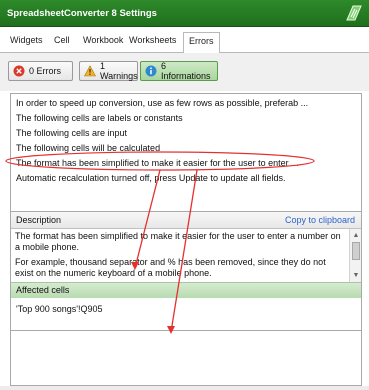 This screenshot has width=369, height=390. Describe the element at coordinates (356, 251) in the screenshot. I see `scroll-thumb` at that location.